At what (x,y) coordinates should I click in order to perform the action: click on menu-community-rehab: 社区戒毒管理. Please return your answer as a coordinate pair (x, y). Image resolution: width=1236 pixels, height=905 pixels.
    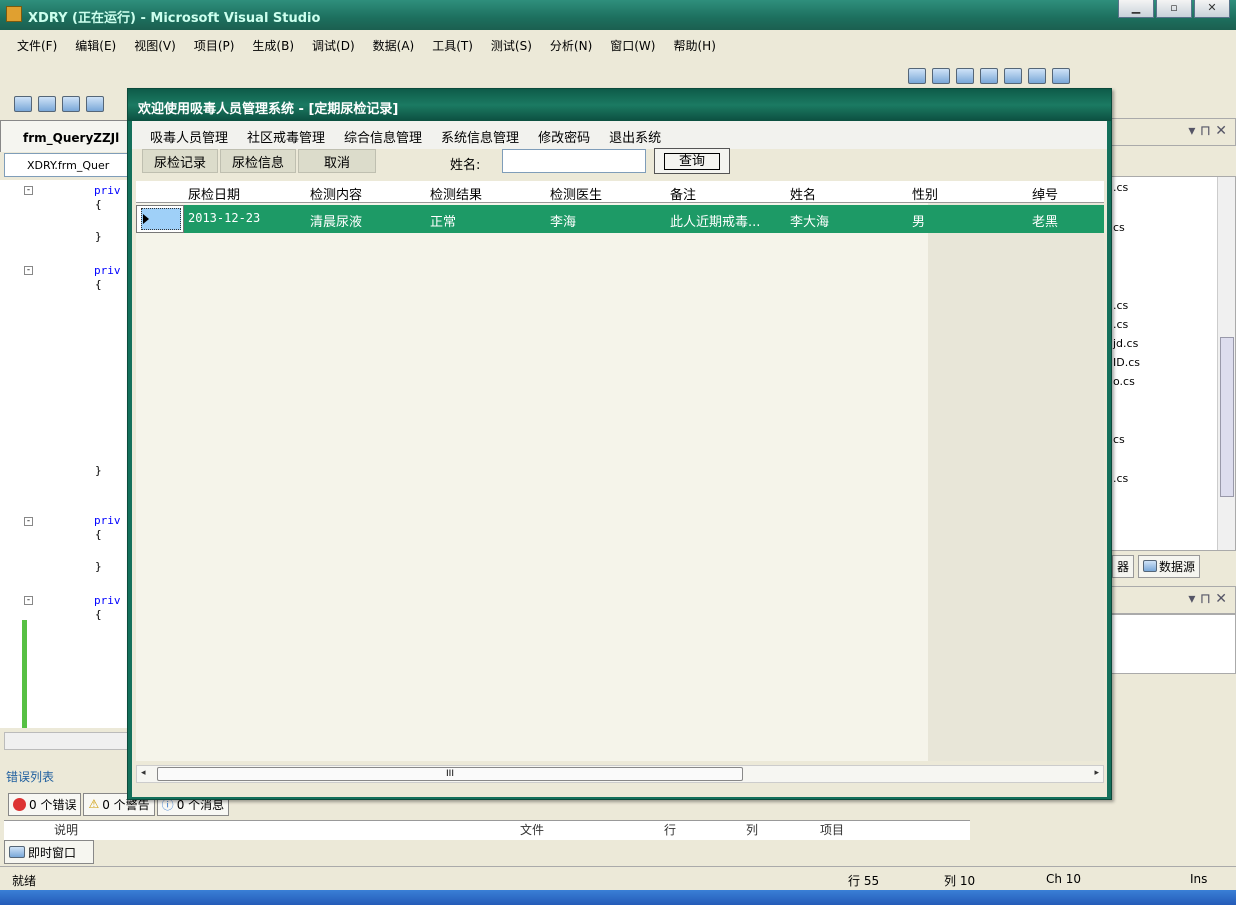
    Looking at the image, I should click on (287, 138).